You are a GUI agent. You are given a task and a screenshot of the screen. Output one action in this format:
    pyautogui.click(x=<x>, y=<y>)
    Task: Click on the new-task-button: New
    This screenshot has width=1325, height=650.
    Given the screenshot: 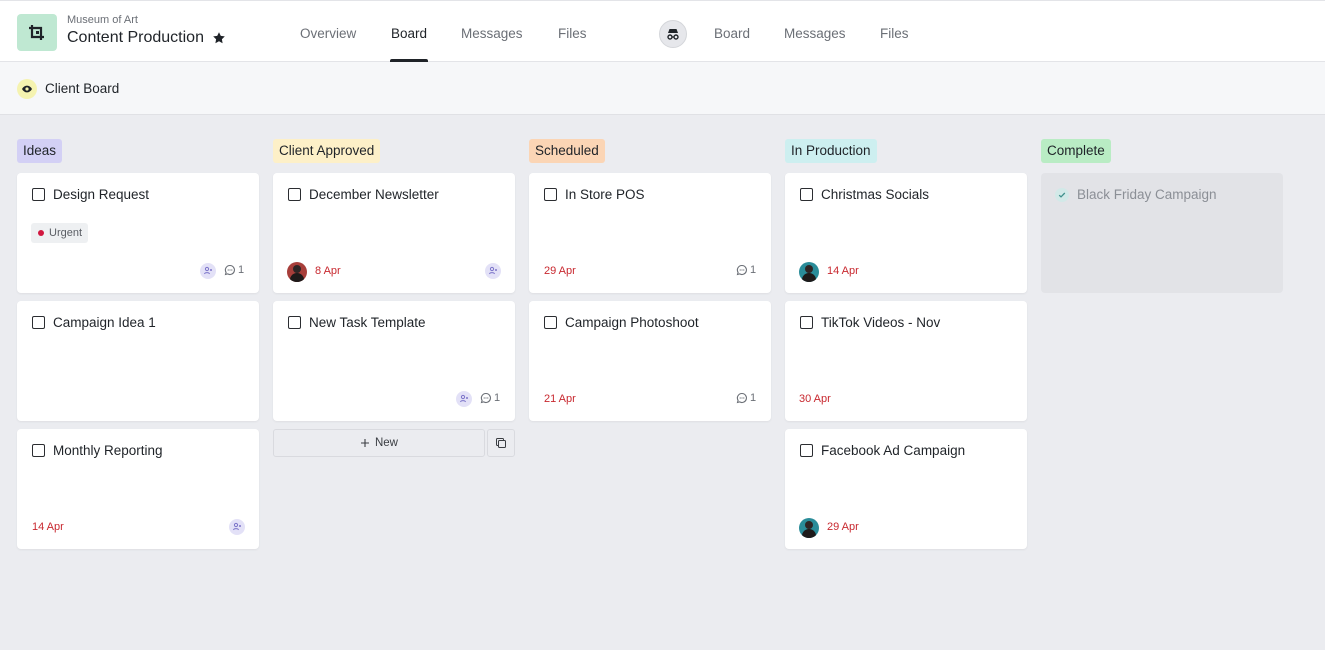 What is the action you would take?
    pyautogui.click(x=379, y=443)
    